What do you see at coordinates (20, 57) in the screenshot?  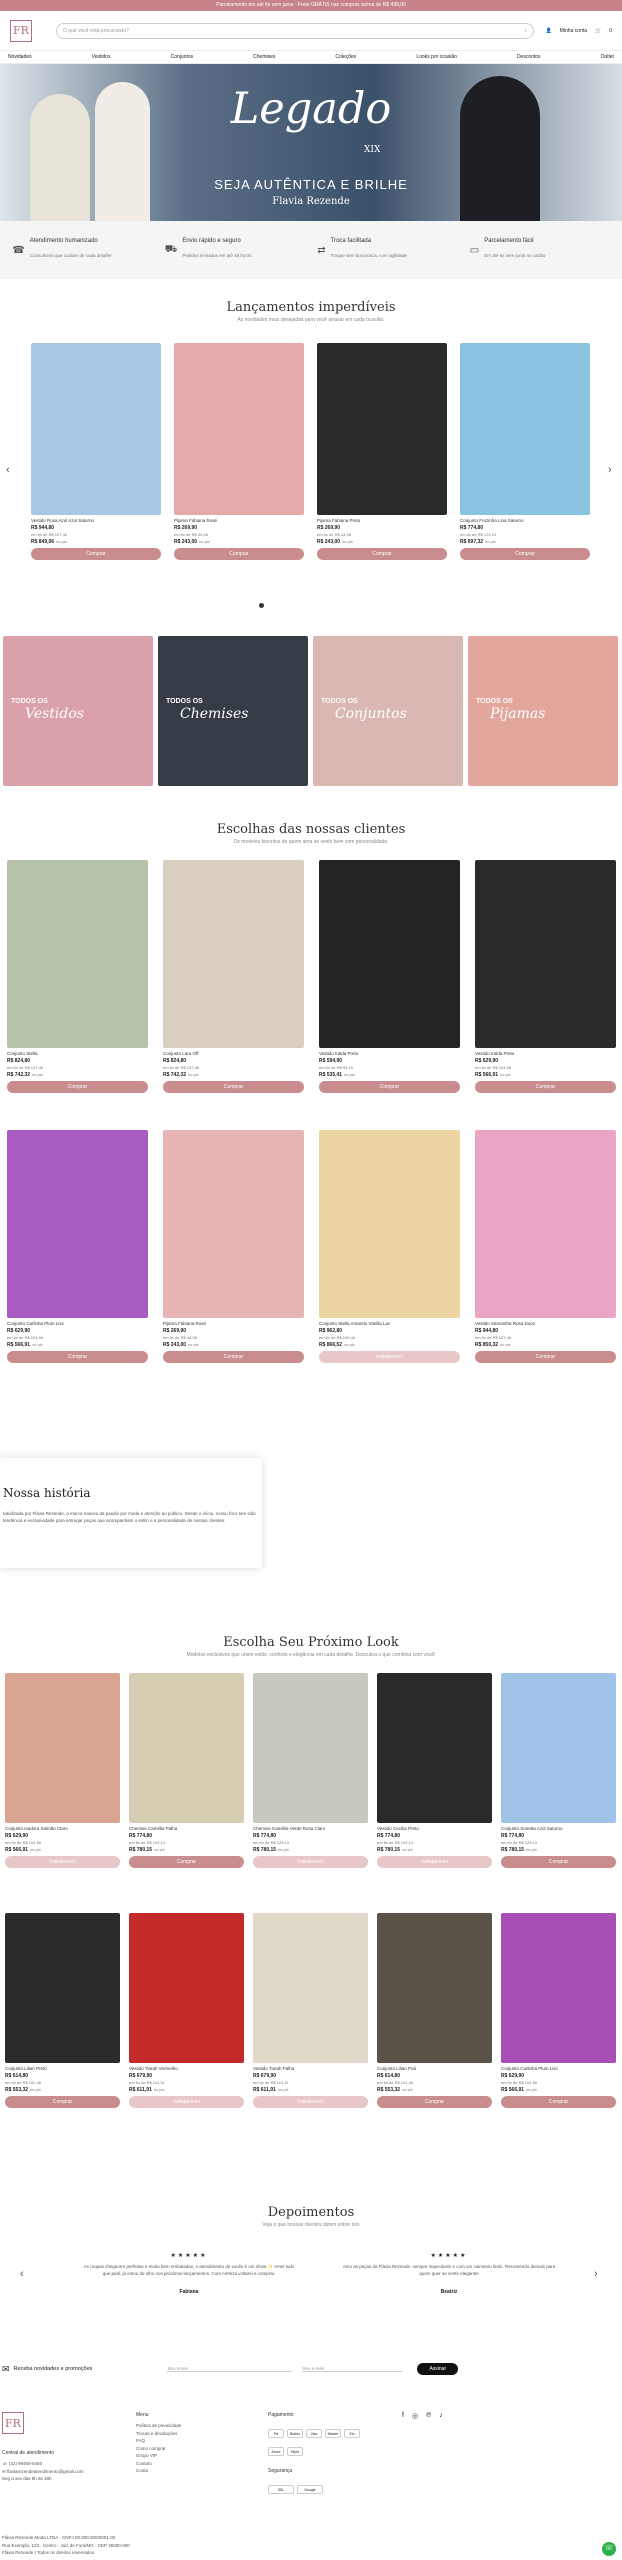 I see `nav-item-0: Novidades` at bounding box center [20, 57].